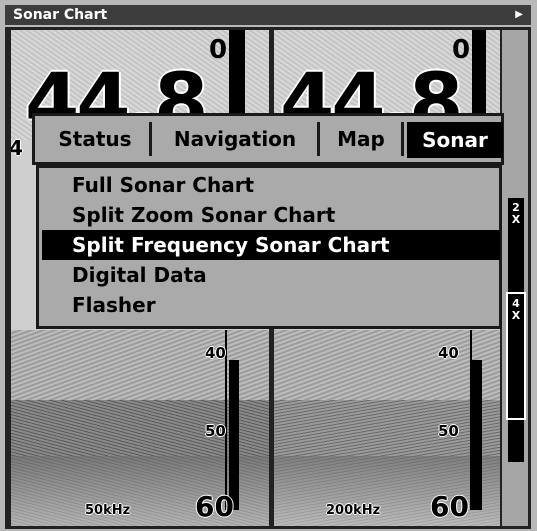  I want to click on menu-tabs: Status Navigation Map Sonar, so click(268, 139).